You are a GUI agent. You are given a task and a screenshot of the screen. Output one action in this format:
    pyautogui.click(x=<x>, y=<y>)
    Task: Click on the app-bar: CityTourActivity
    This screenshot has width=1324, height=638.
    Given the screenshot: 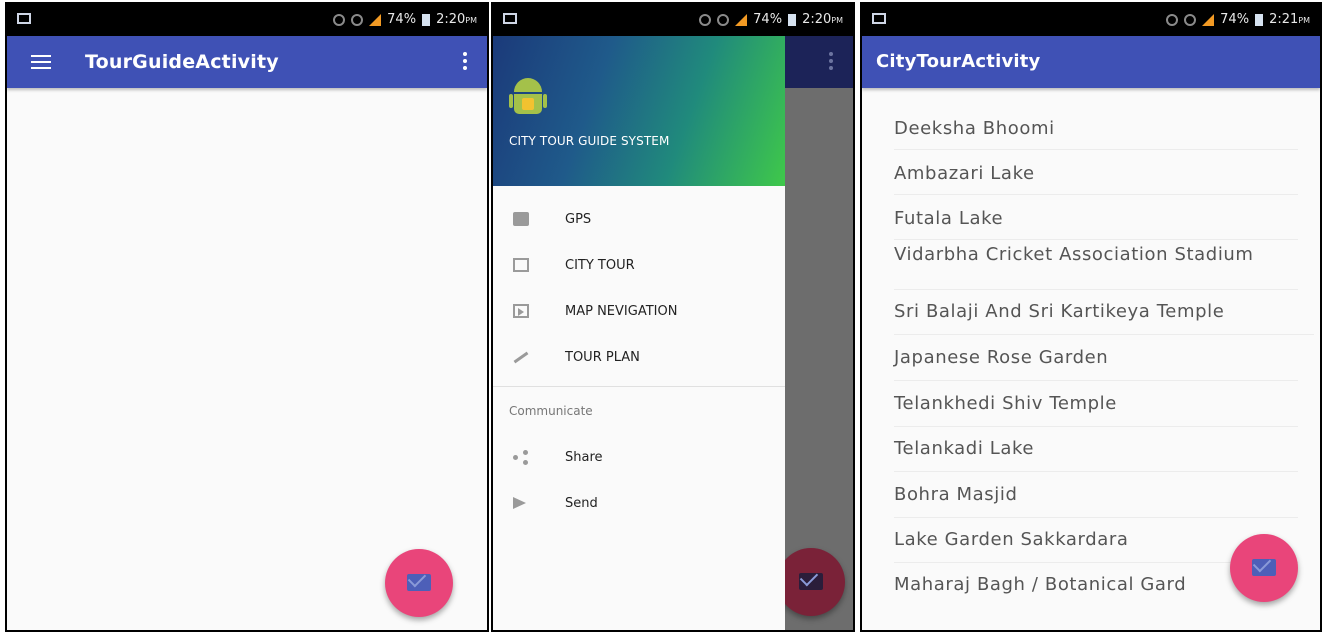 What is the action you would take?
    pyautogui.click(x=1091, y=62)
    